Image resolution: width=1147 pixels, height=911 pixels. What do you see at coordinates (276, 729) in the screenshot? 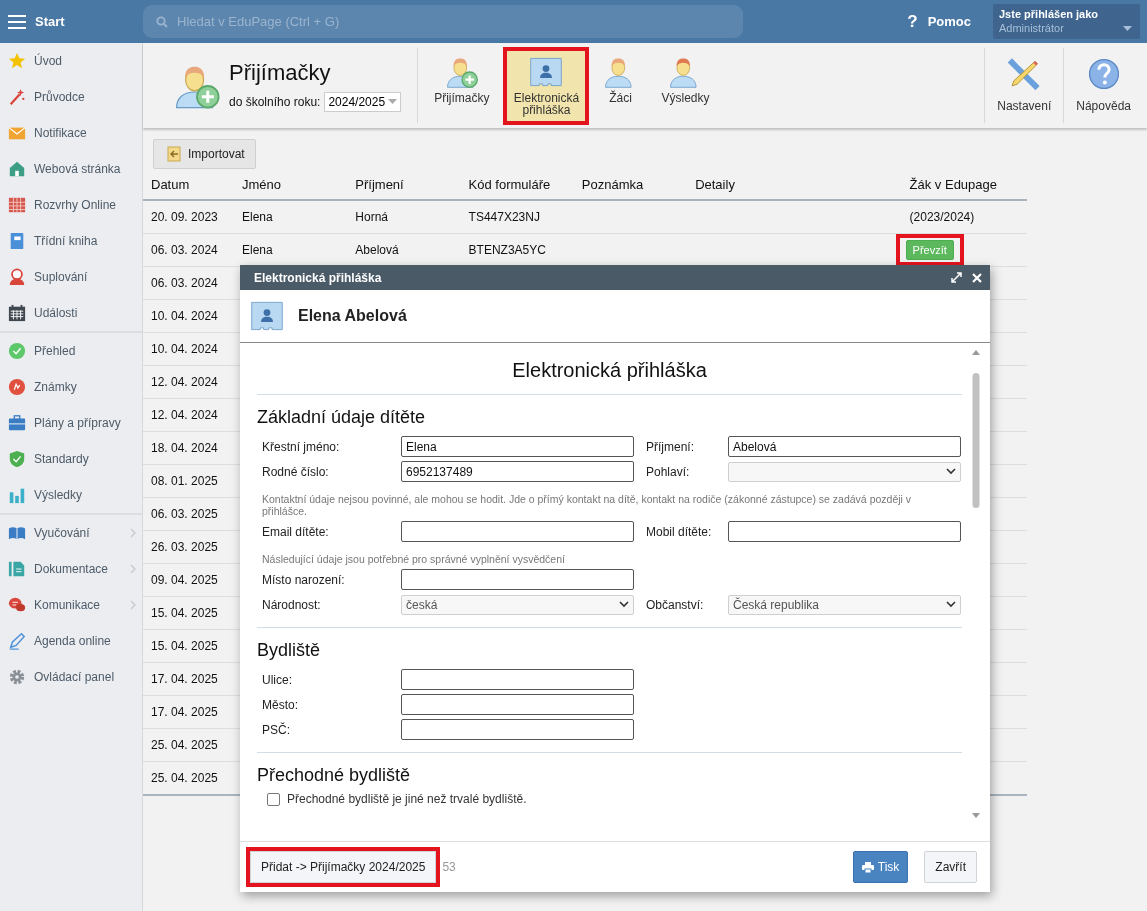
I see `field-label: PSČ:` at bounding box center [276, 729].